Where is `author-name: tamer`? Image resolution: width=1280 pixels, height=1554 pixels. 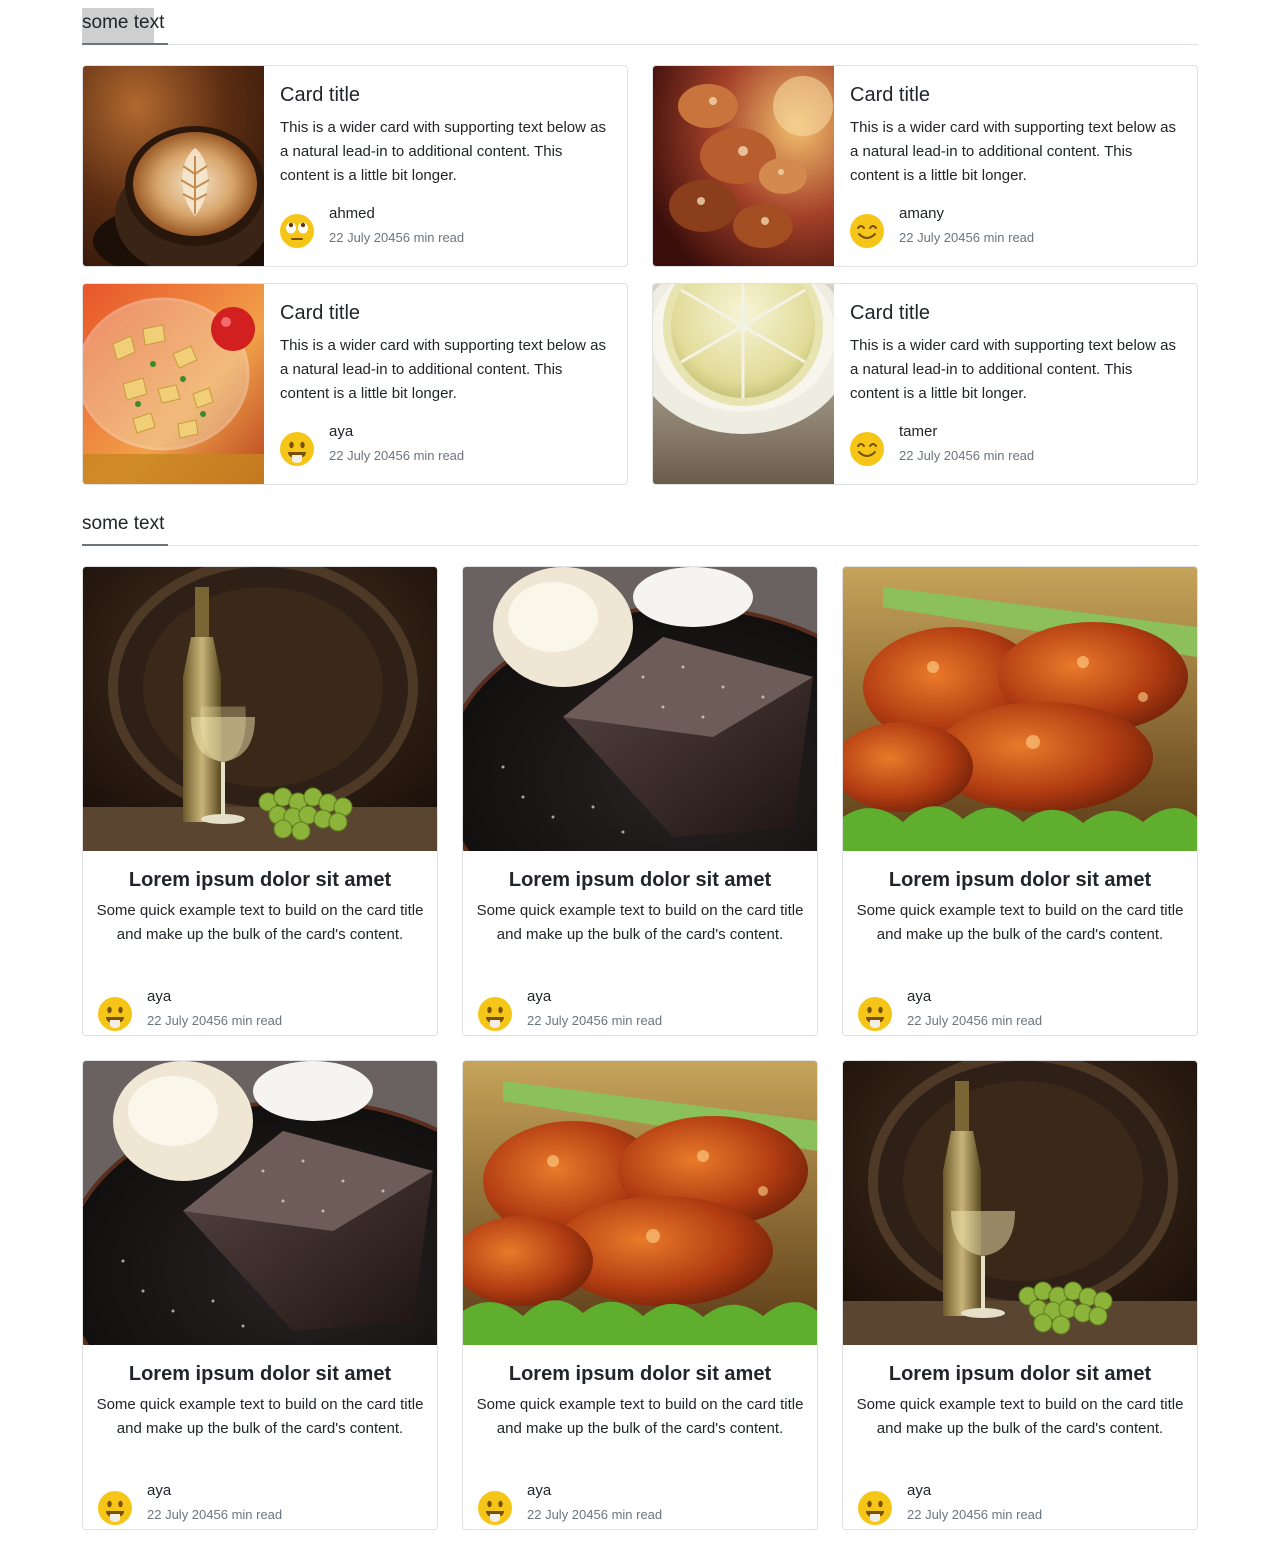 author-name: tamer is located at coordinates (918, 431).